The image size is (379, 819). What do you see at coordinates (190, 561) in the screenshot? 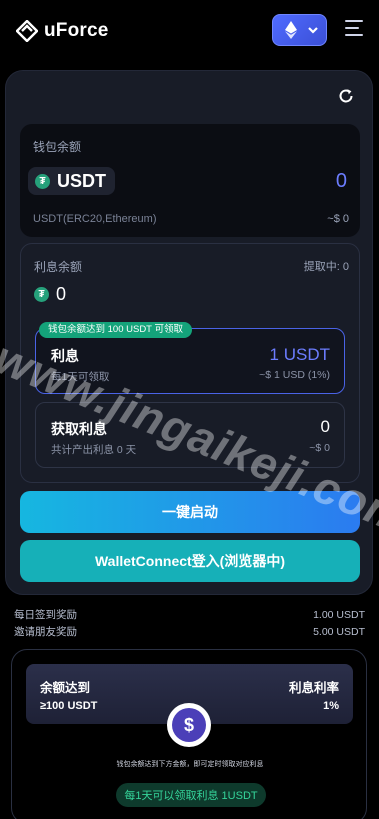
I see `walletconnect-login-button: WalletConnect登入(浏览器中)` at bounding box center [190, 561].